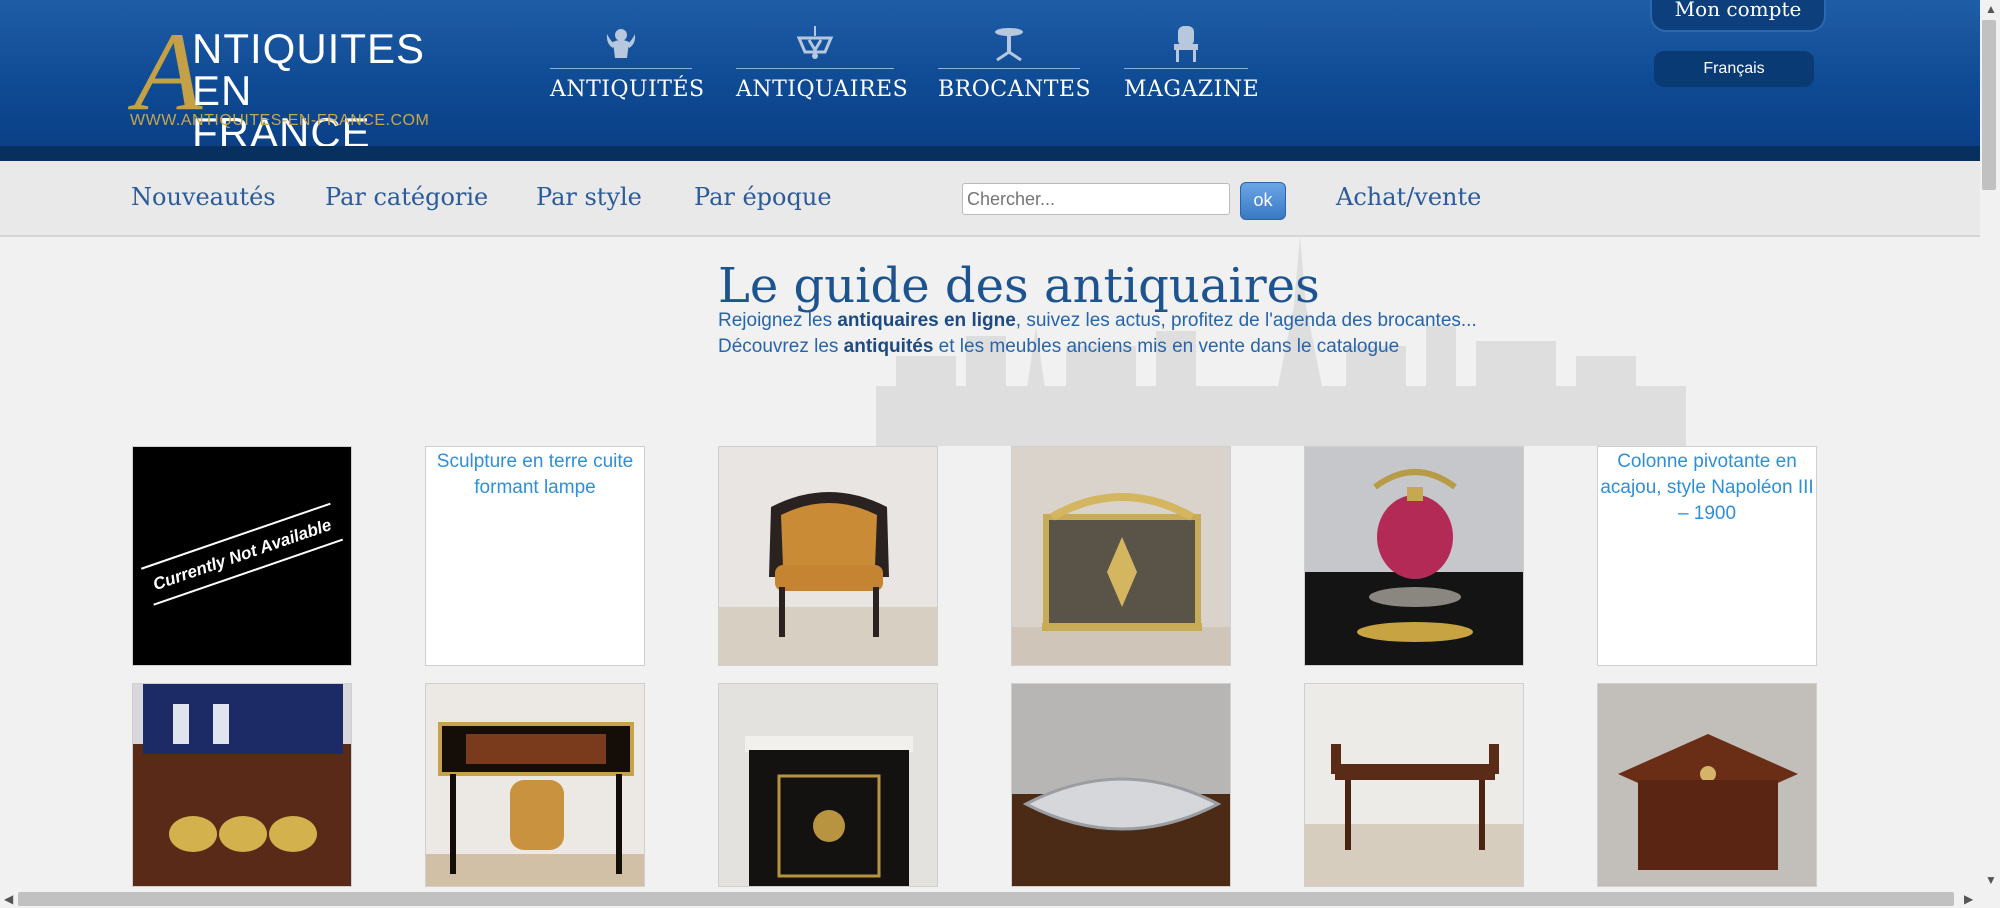 Image resolution: width=2000 pixels, height=908 pixels. Describe the element at coordinates (309, 48) in the screenshot. I see `logo-line-1: NTIQUITES` at that location.